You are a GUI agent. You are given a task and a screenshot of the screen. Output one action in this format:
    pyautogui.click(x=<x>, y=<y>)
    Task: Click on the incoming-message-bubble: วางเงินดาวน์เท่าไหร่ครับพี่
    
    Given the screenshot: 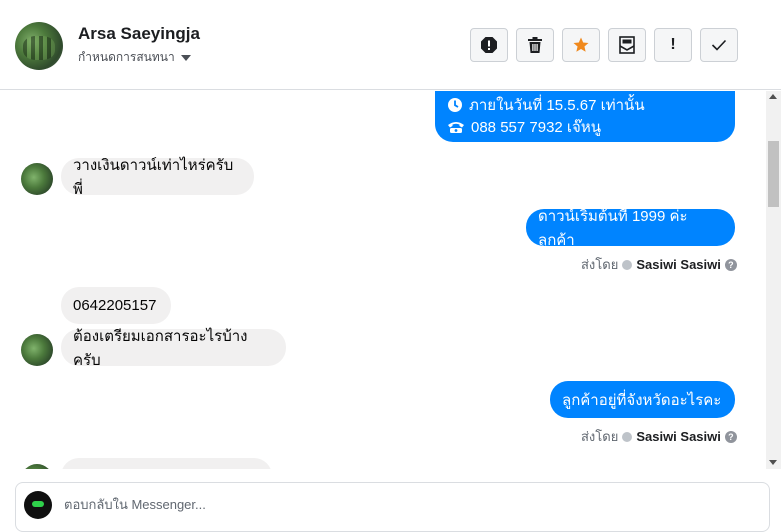 What is the action you would take?
    pyautogui.click(x=157, y=177)
    